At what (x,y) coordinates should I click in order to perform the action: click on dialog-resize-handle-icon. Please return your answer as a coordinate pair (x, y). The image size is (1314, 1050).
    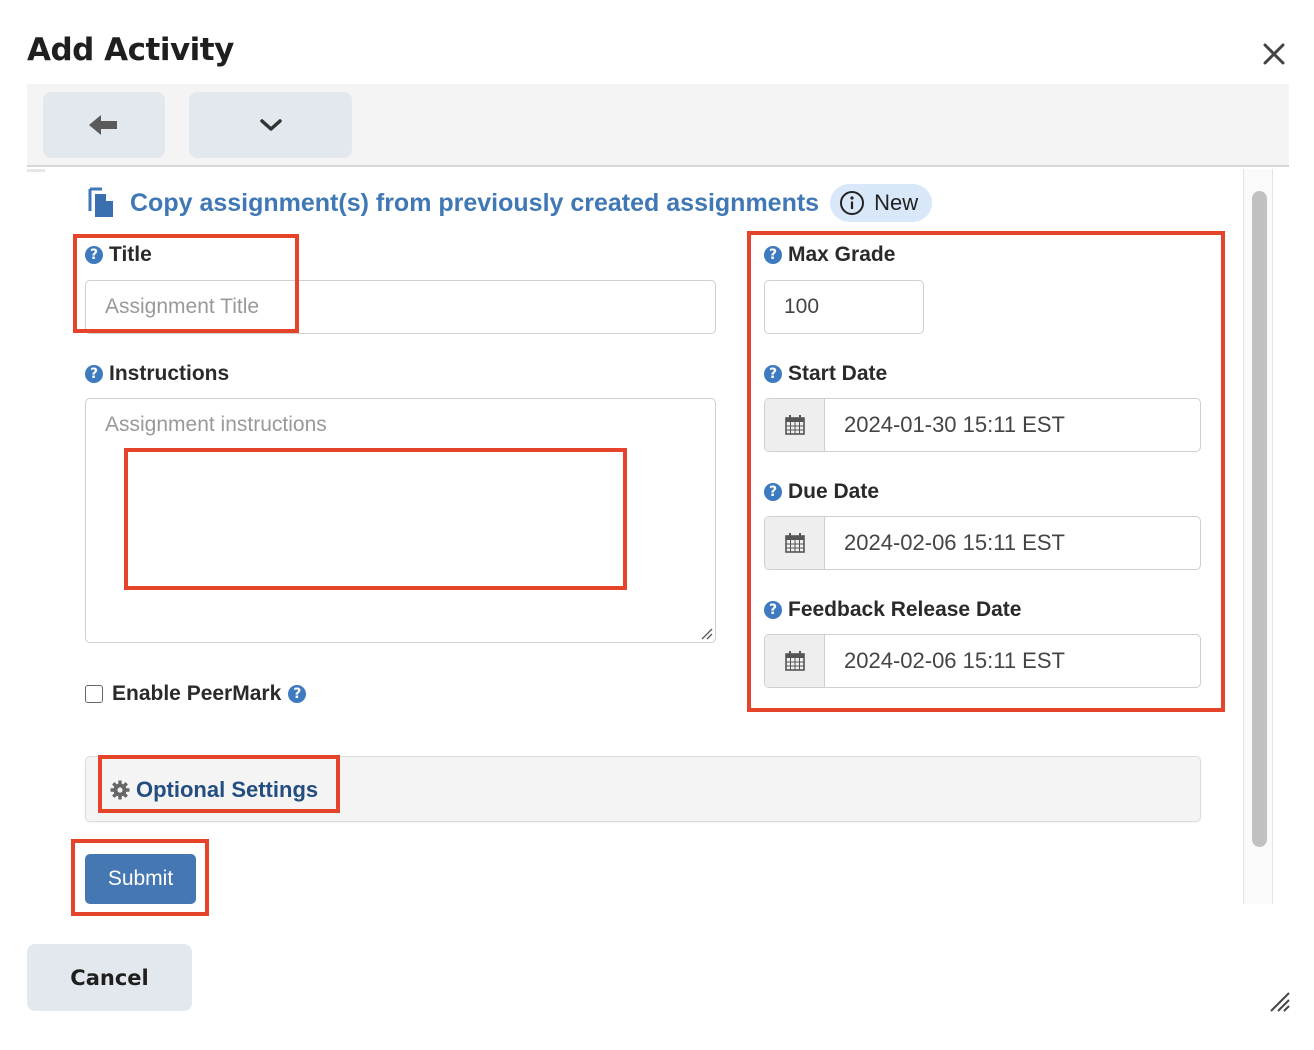
    Looking at the image, I should click on (1279, 1001).